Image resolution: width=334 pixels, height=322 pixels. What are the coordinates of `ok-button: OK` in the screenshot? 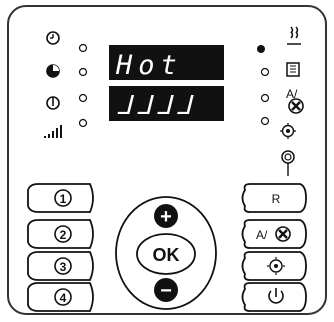 It's located at (166, 254).